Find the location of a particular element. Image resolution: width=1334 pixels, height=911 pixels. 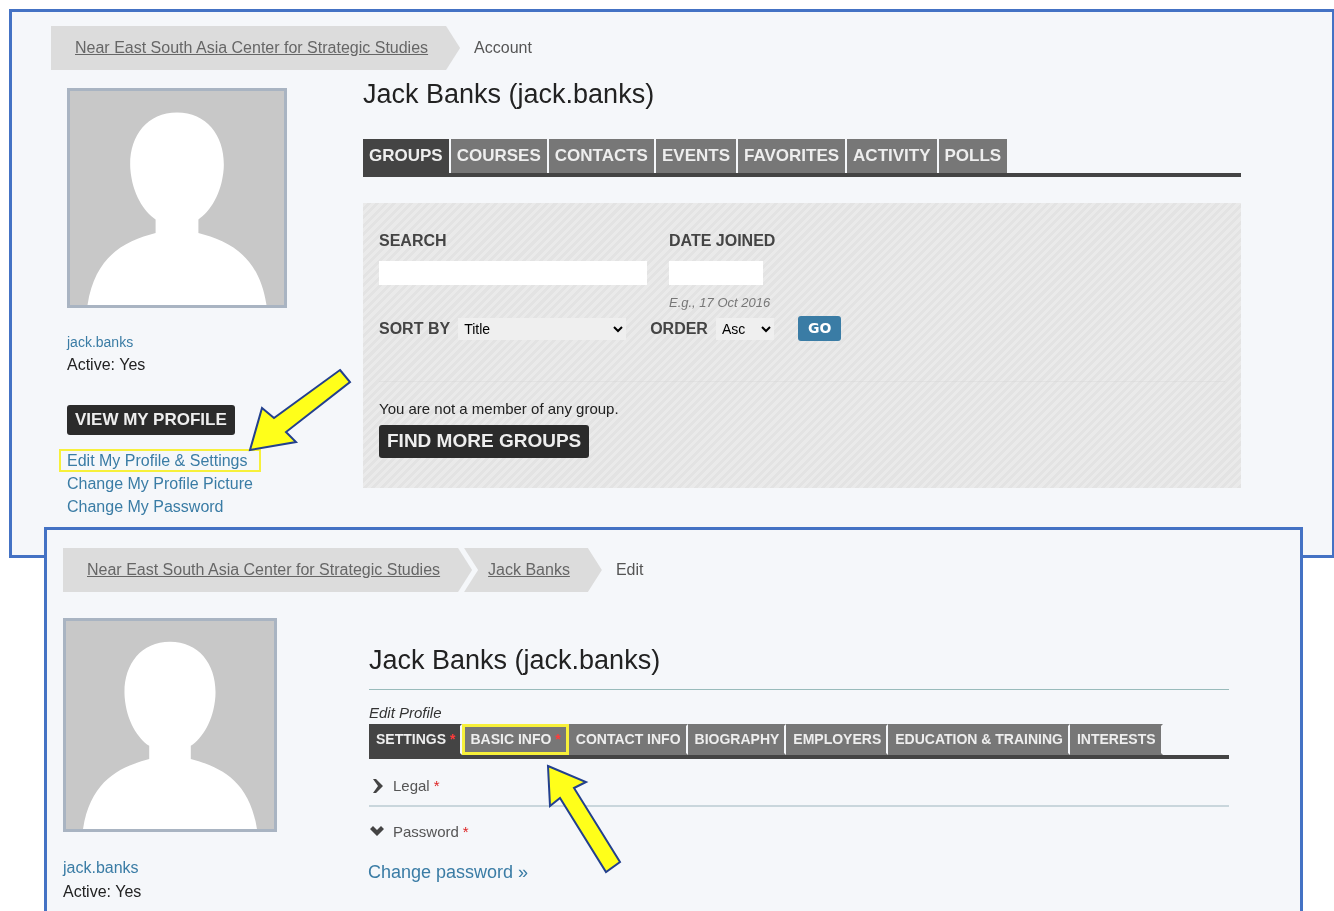

view-profile-button: VIEW MY PROFILE is located at coordinates (151, 420).